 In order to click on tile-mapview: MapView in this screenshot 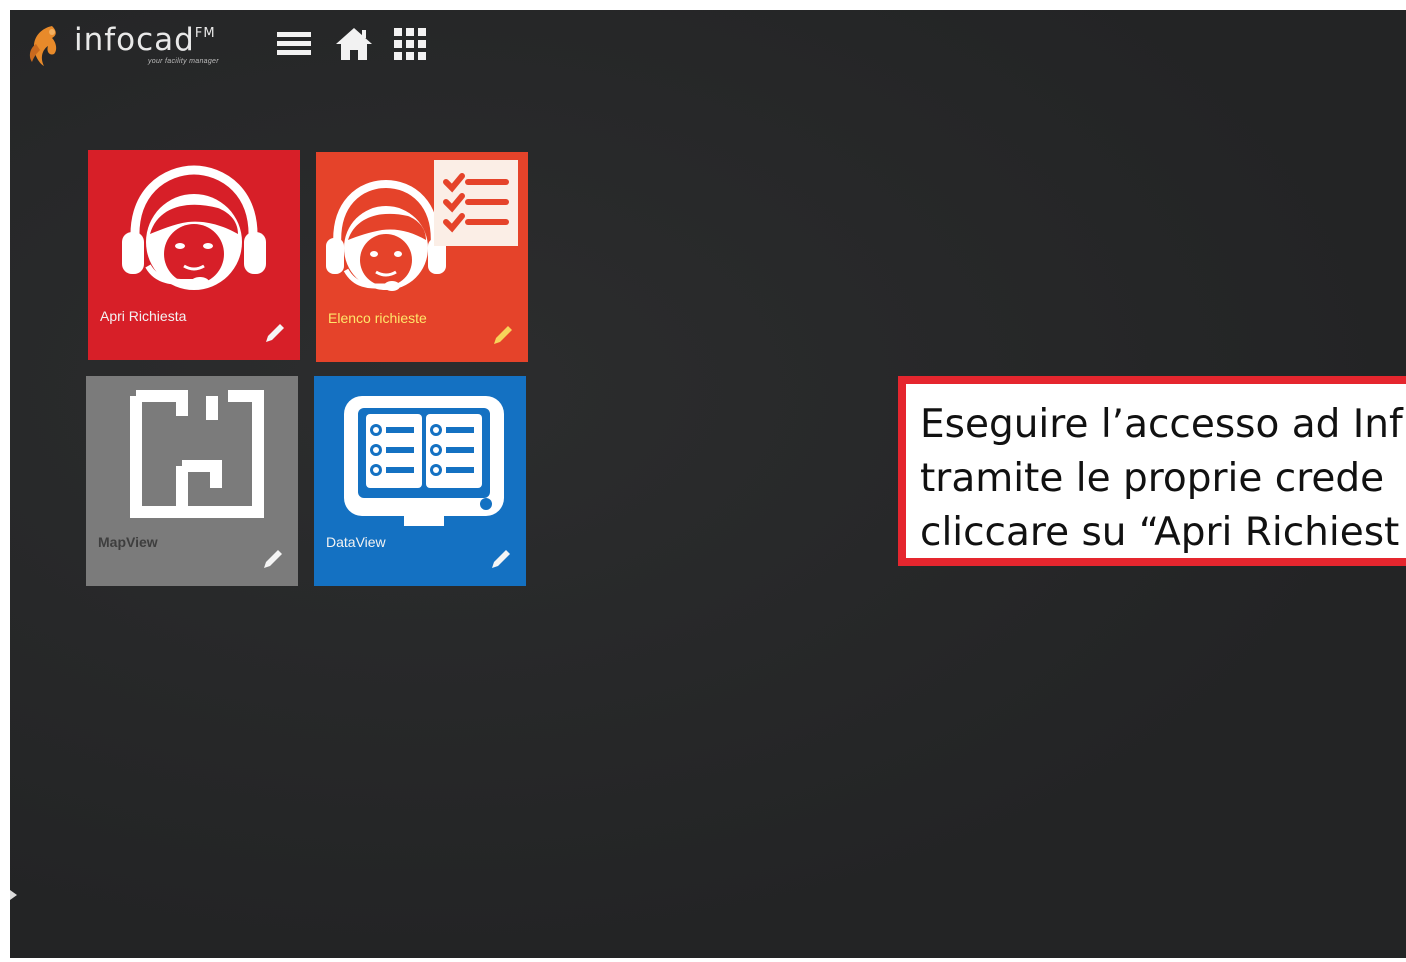, I will do `click(192, 481)`.